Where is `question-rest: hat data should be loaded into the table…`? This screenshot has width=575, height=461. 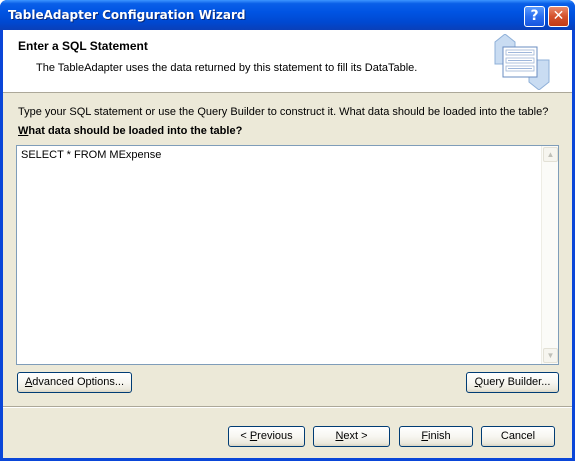 question-rest: hat data should be loaded into the table… is located at coordinates (135, 131).